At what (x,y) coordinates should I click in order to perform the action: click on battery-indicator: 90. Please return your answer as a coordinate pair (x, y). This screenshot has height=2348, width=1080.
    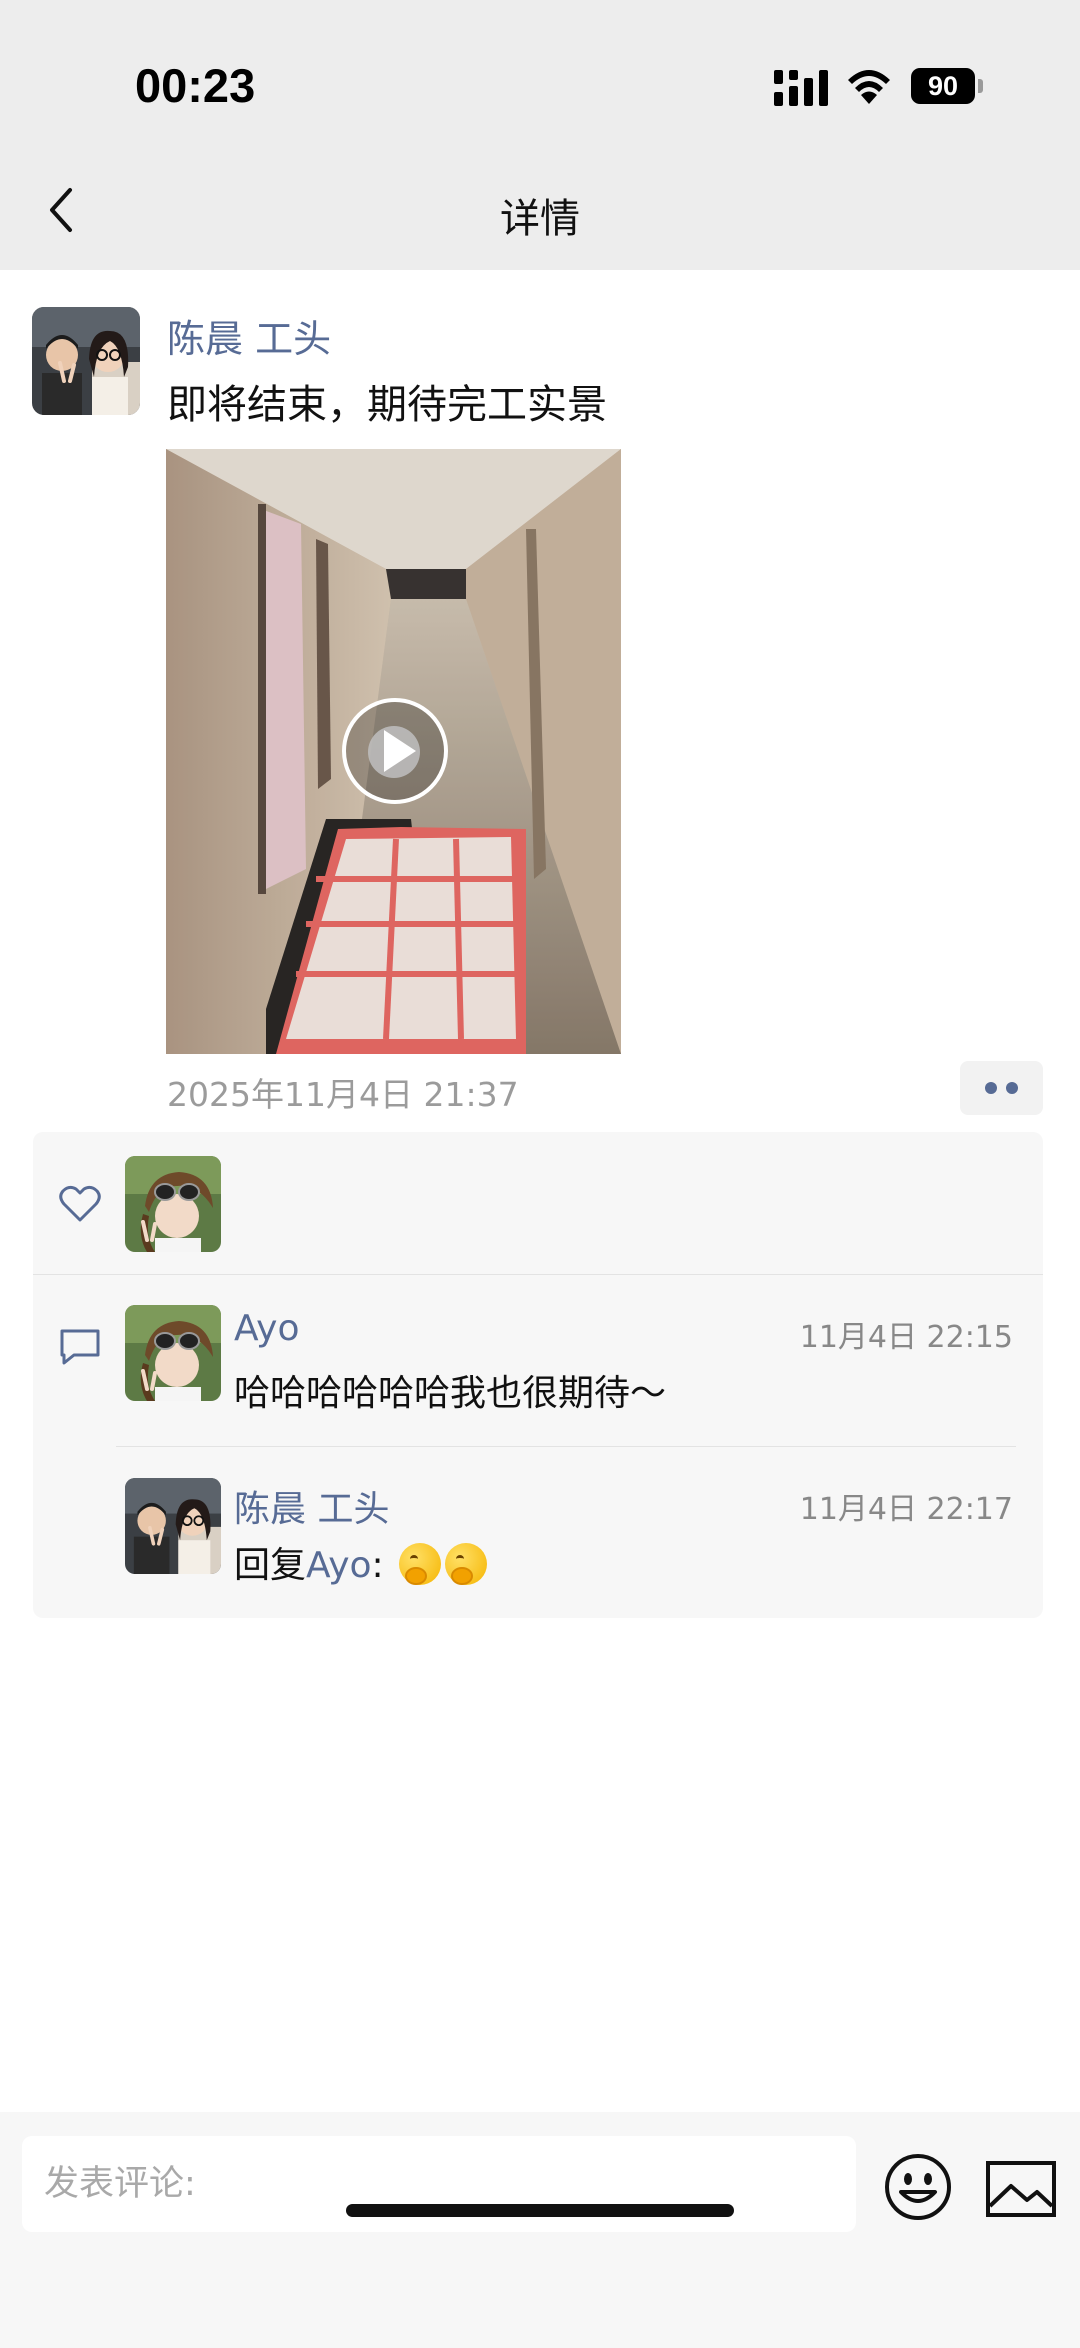
    Looking at the image, I should click on (943, 86).